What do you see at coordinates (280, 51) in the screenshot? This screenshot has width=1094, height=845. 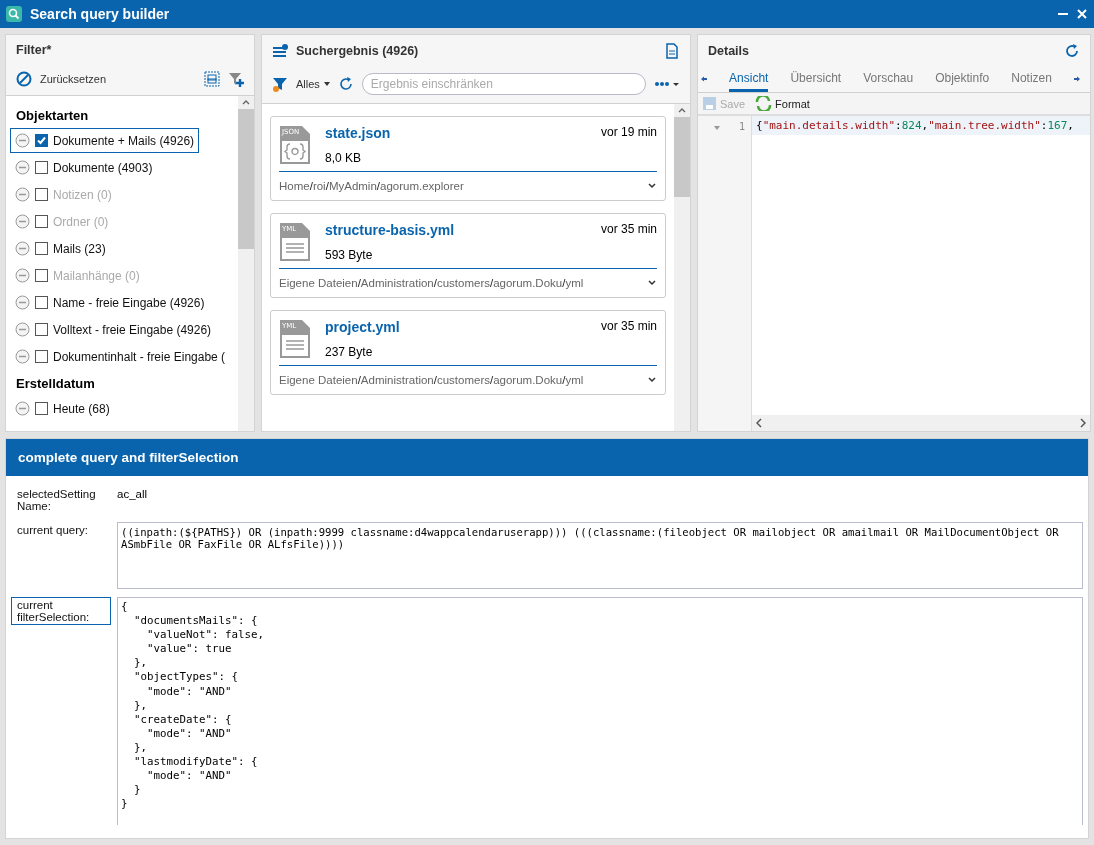 I see `list-icon` at bounding box center [280, 51].